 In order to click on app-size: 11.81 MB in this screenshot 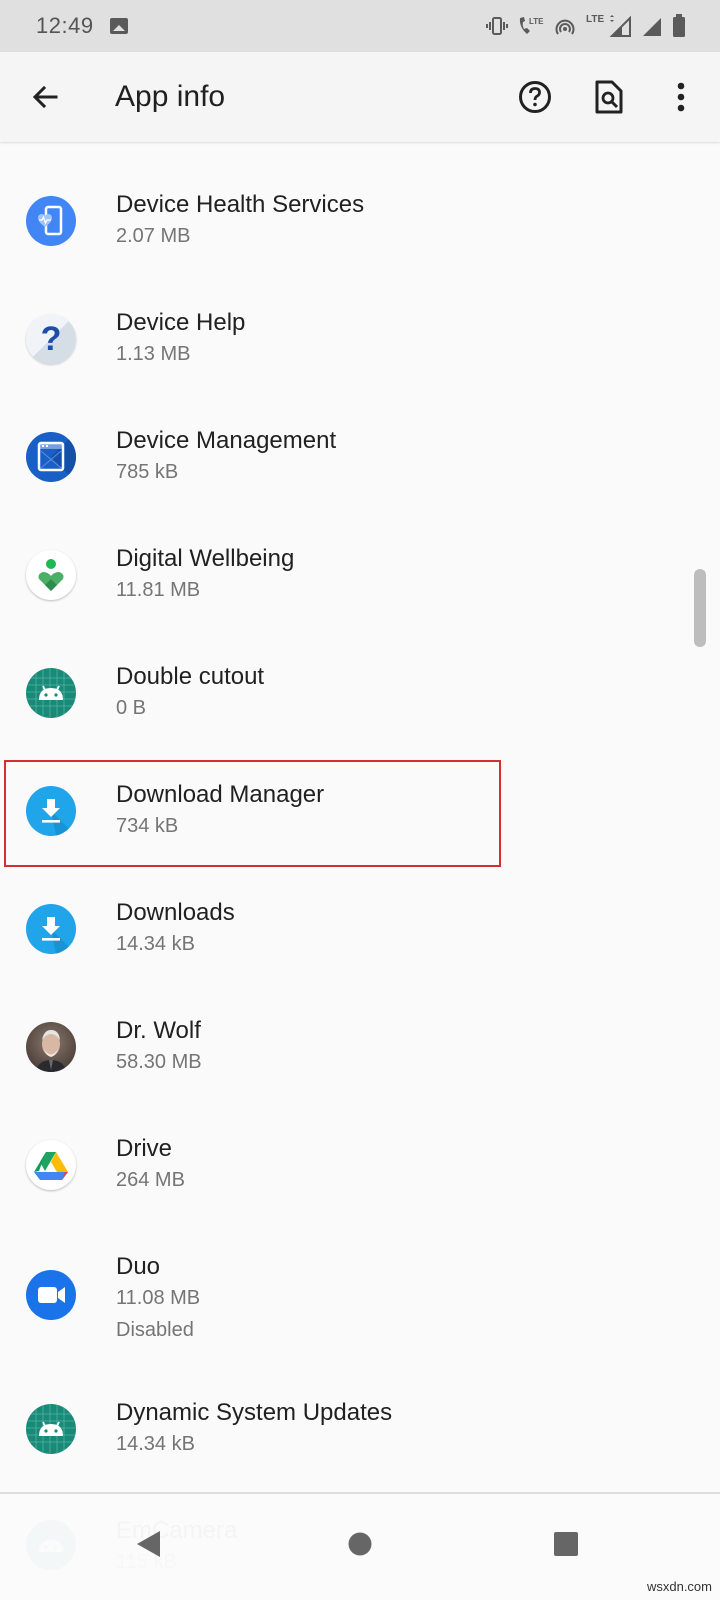, I will do `click(158, 590)`.